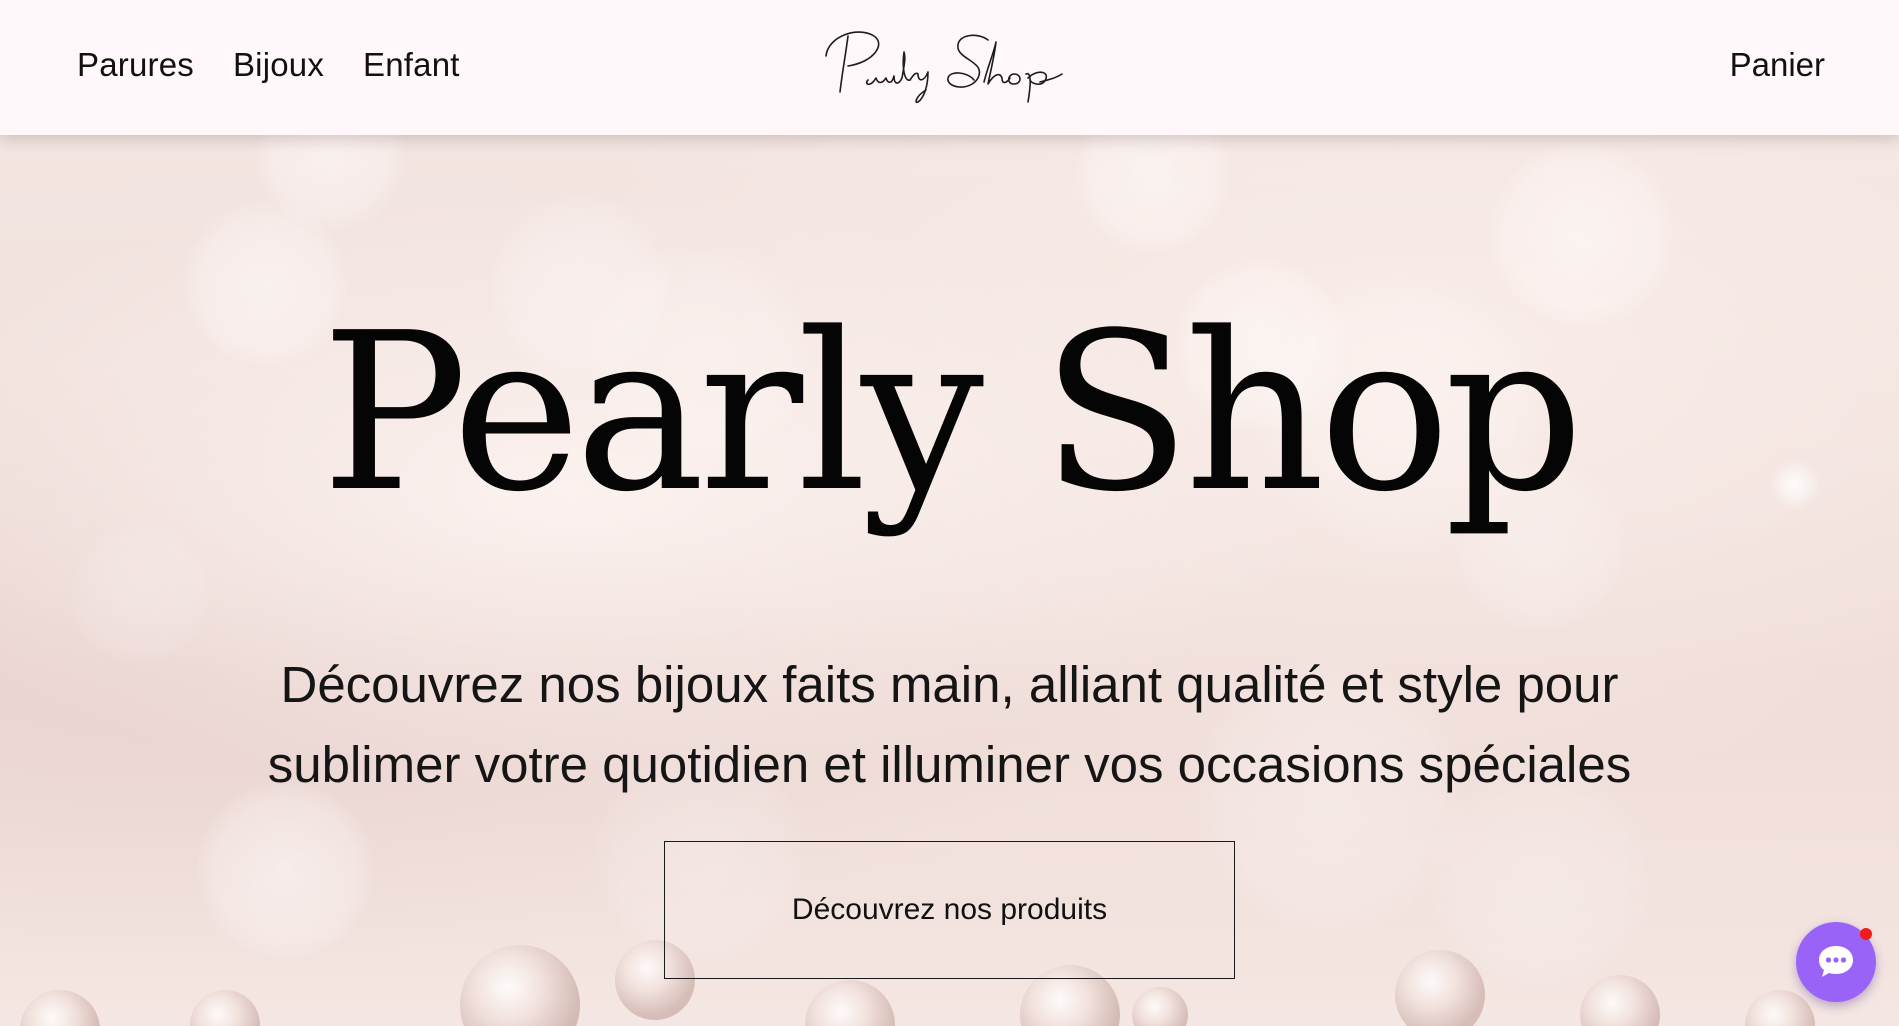 This screenshot has width=1899, height=1026. I want to click on nav-link-bijoux: Bijoux, so click(278, 65).